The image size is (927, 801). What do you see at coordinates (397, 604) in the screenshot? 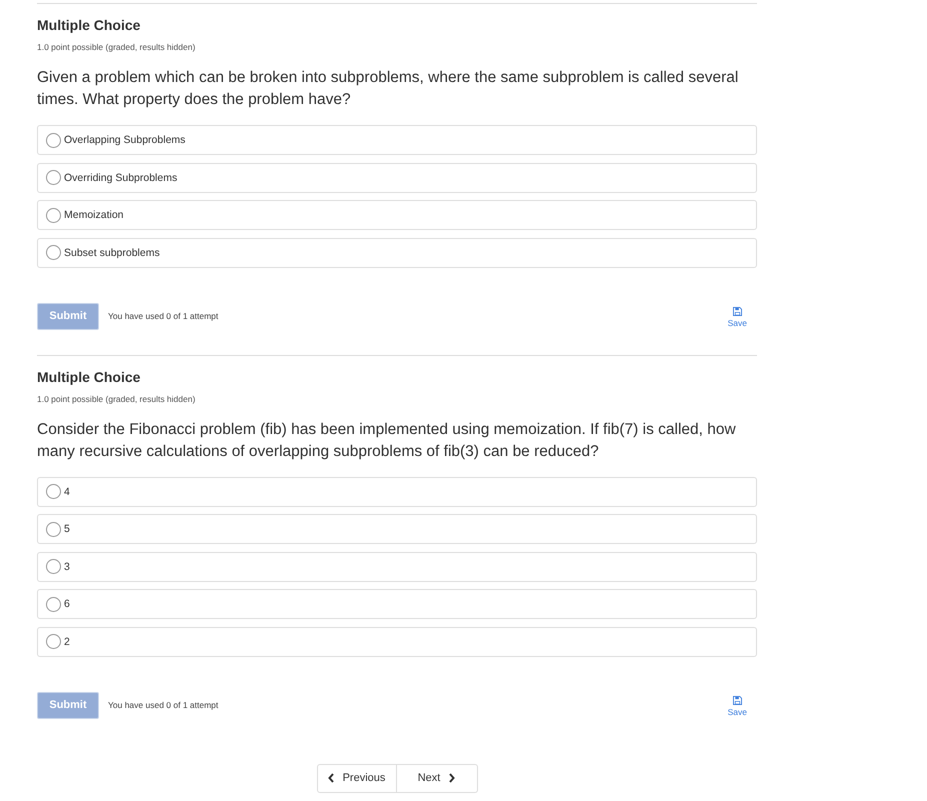
I see `answer-option: 6` at bounding box center [397, 604].